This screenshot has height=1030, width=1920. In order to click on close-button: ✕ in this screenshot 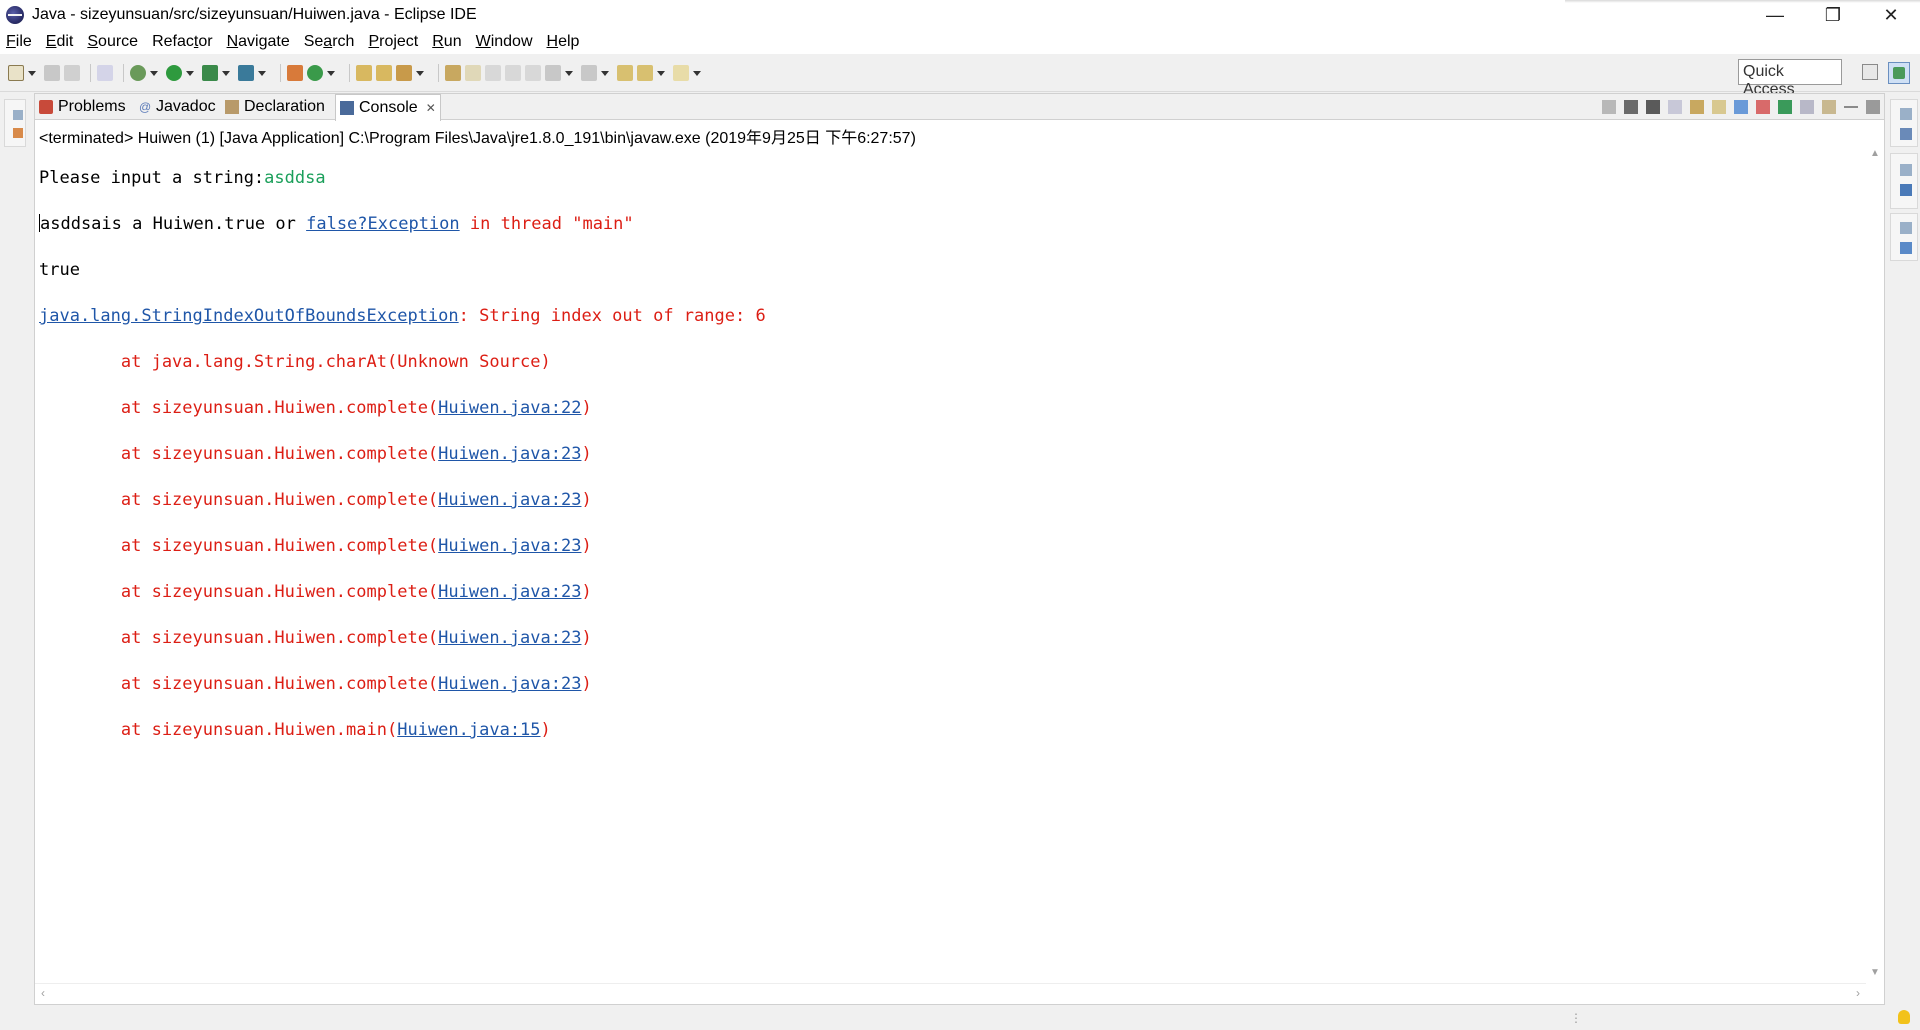, I will do `click(1891, 15)`.